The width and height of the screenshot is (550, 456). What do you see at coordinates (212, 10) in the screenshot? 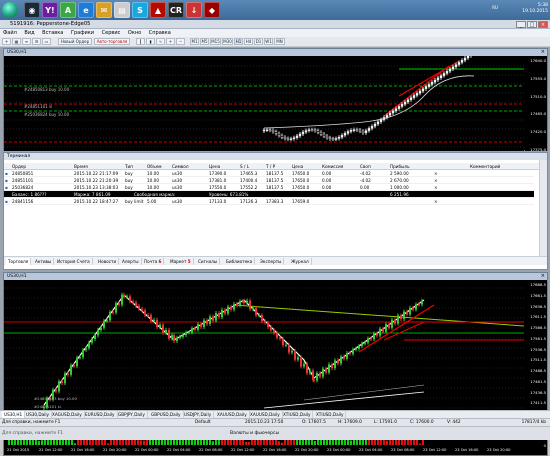
I see `pdf2-icon: ◆` at bounding box center [212, 10].